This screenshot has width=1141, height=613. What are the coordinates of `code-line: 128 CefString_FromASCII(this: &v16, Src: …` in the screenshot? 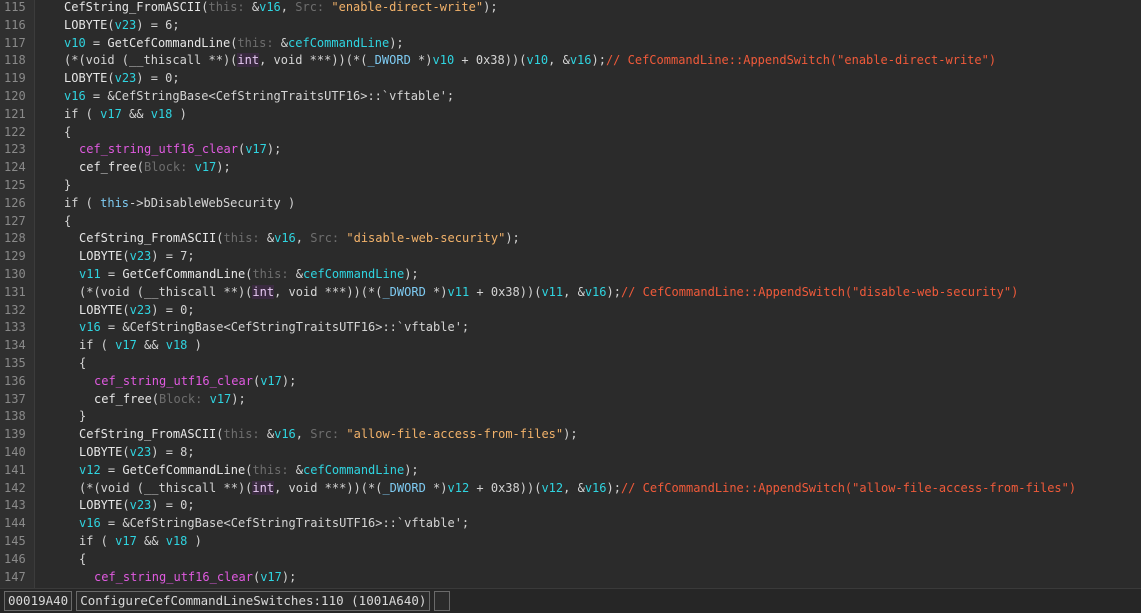 It's located at (570, 238).